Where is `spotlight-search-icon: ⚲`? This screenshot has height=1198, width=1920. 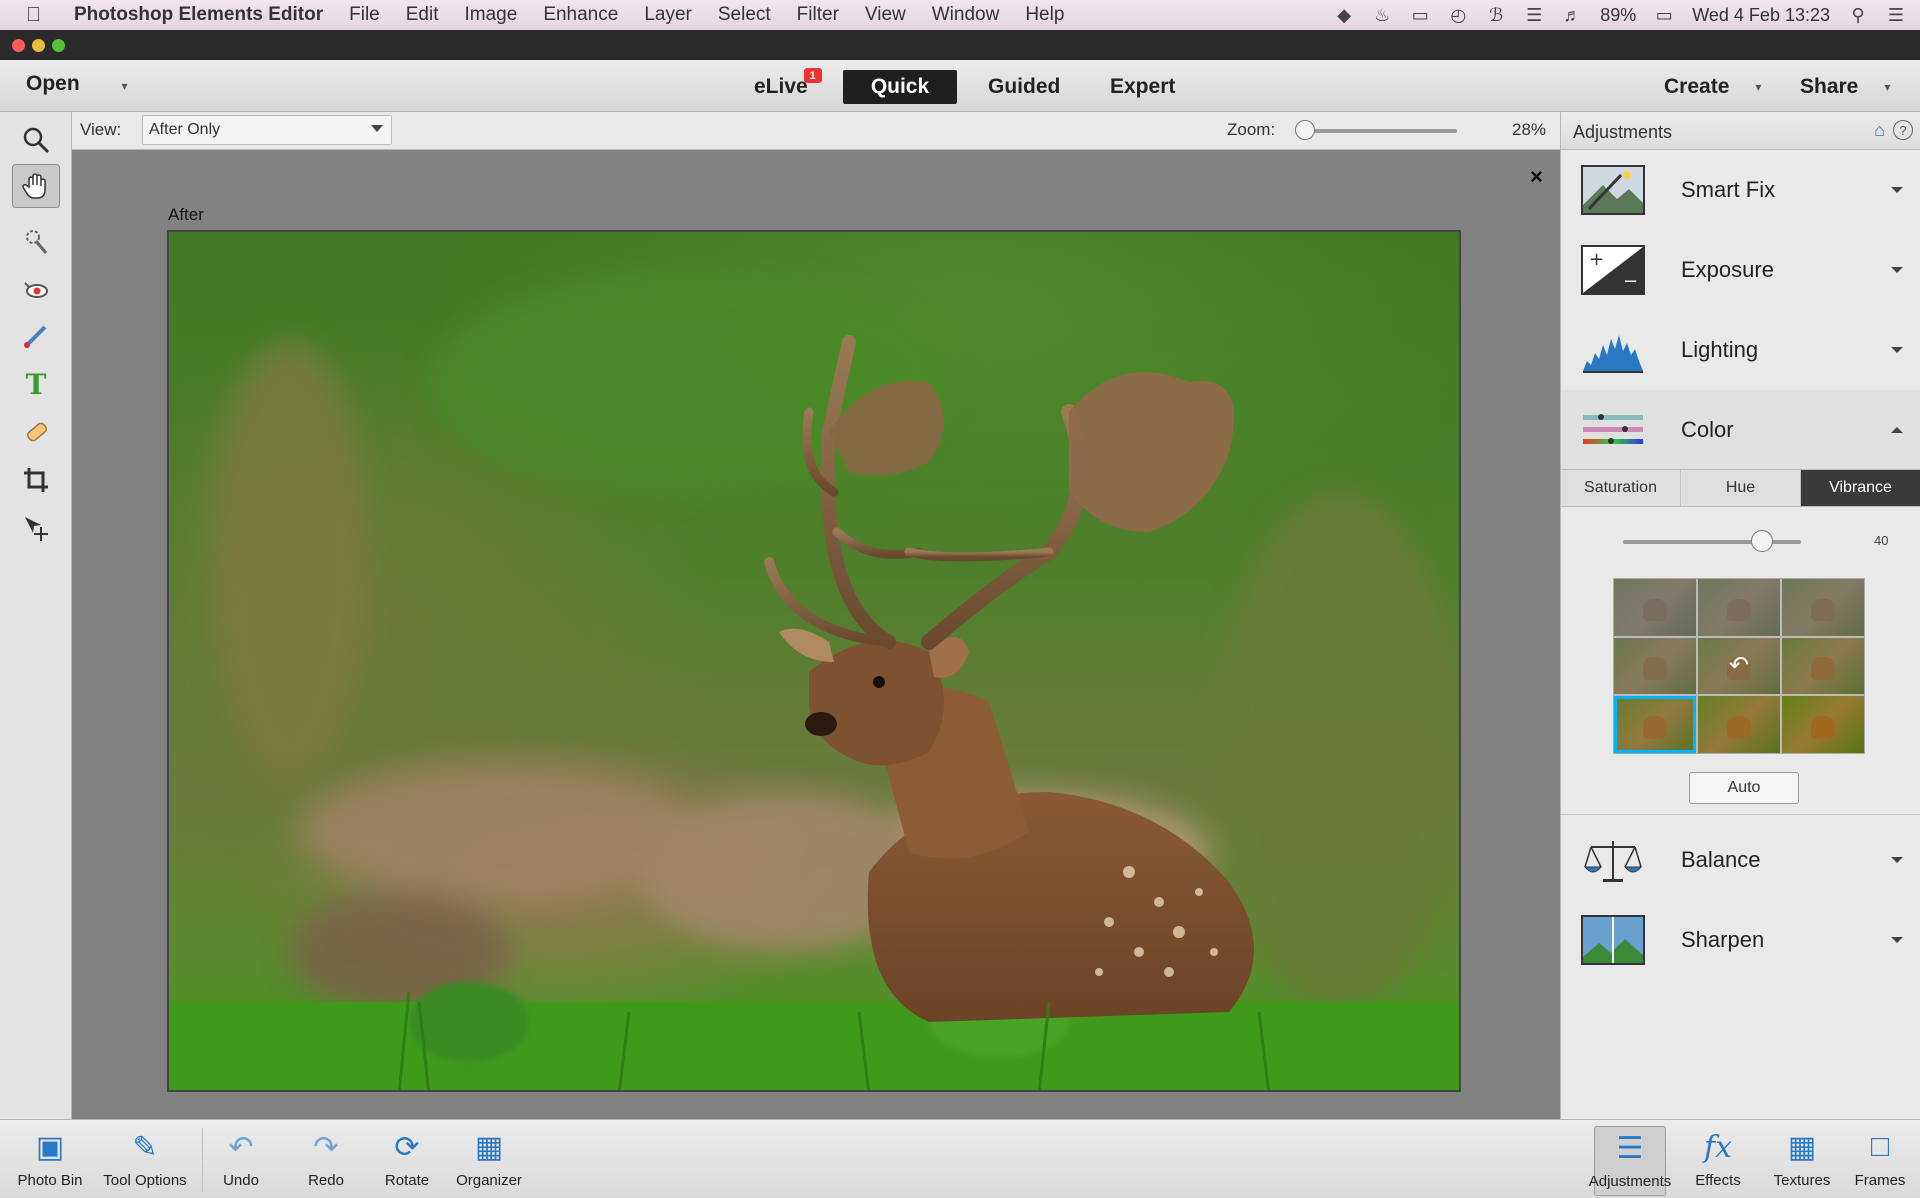 spotlight-search-icon: ⚲ is located at coordinates (1858, 15).